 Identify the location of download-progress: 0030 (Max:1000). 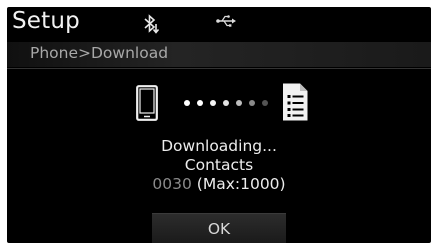
(219, 184).